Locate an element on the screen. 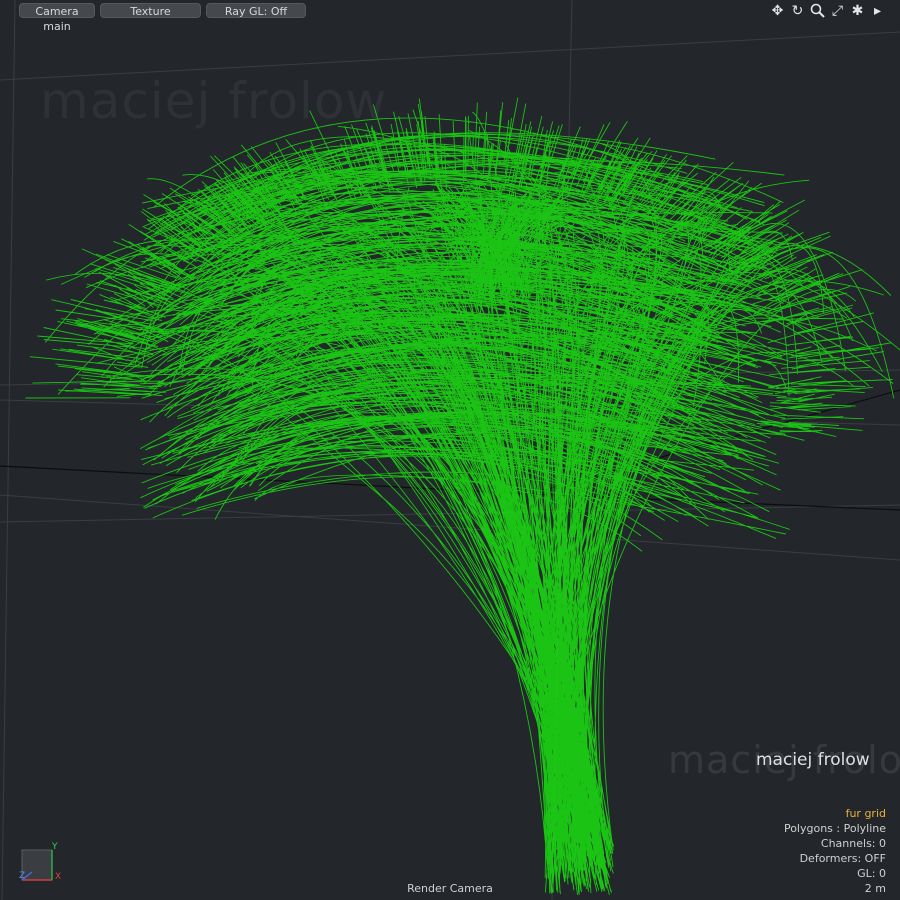 The height and width of the screenshot is (900, 900). ray-gl-button: Ray GL: Off is located at coordinates (256, 10).